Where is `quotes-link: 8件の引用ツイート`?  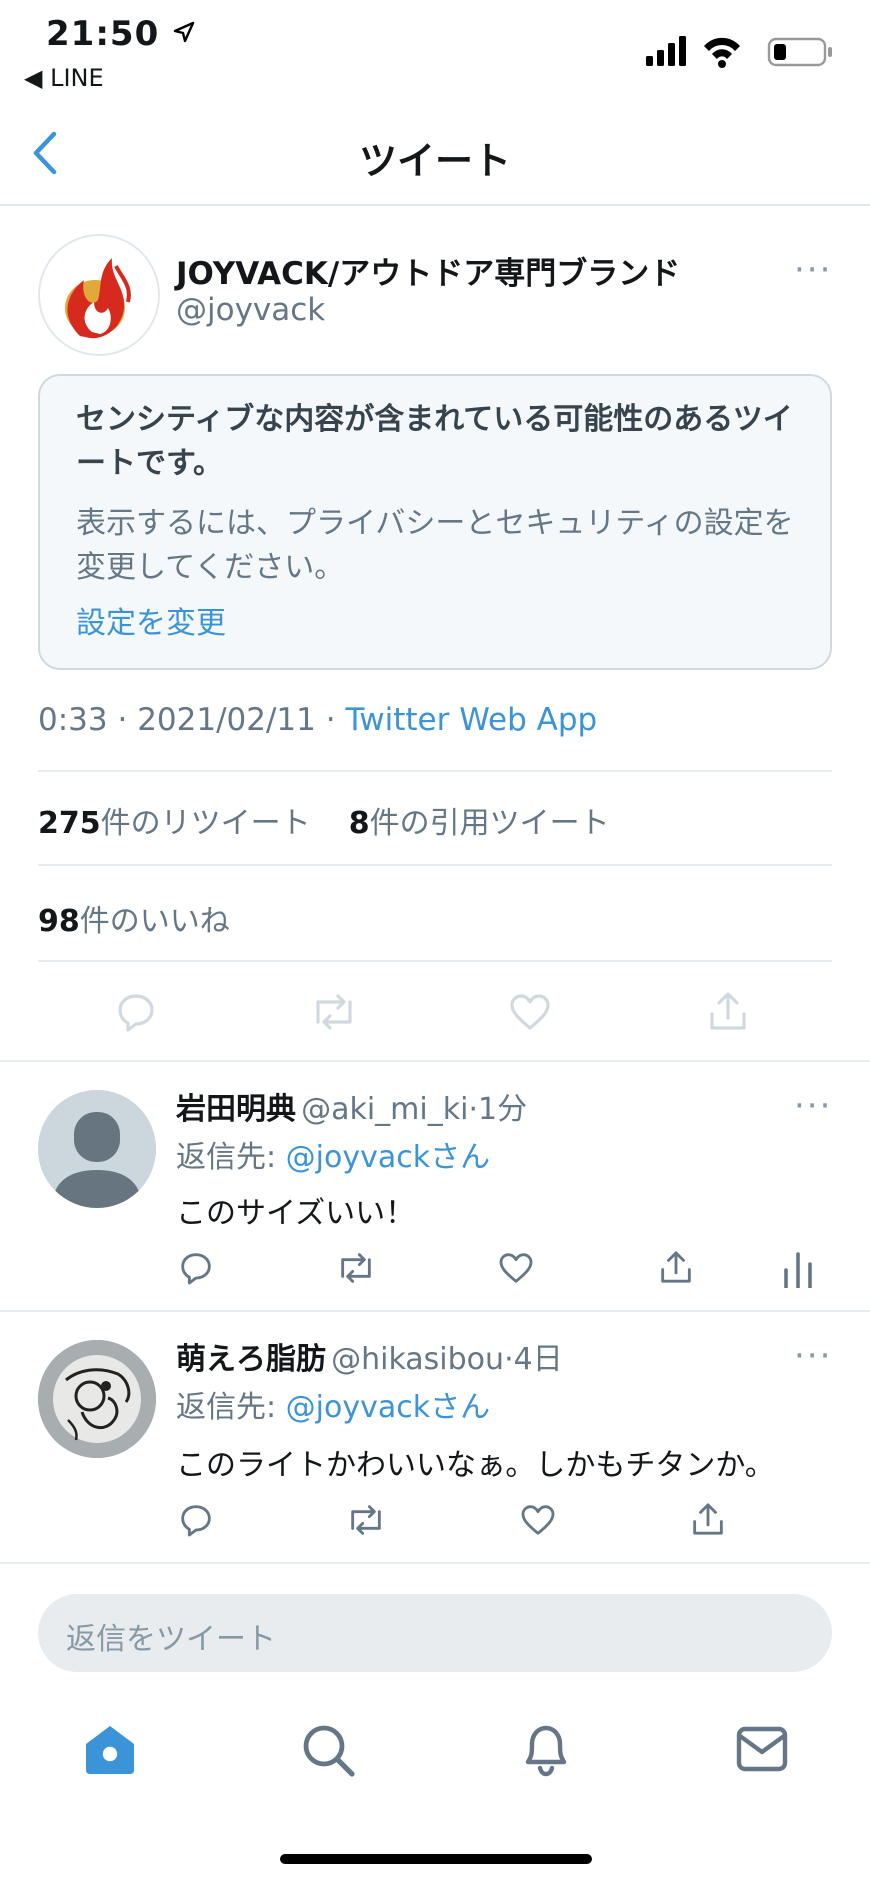
quotes-link: 8件の引用ツイート is located at coordinates (479, 823).